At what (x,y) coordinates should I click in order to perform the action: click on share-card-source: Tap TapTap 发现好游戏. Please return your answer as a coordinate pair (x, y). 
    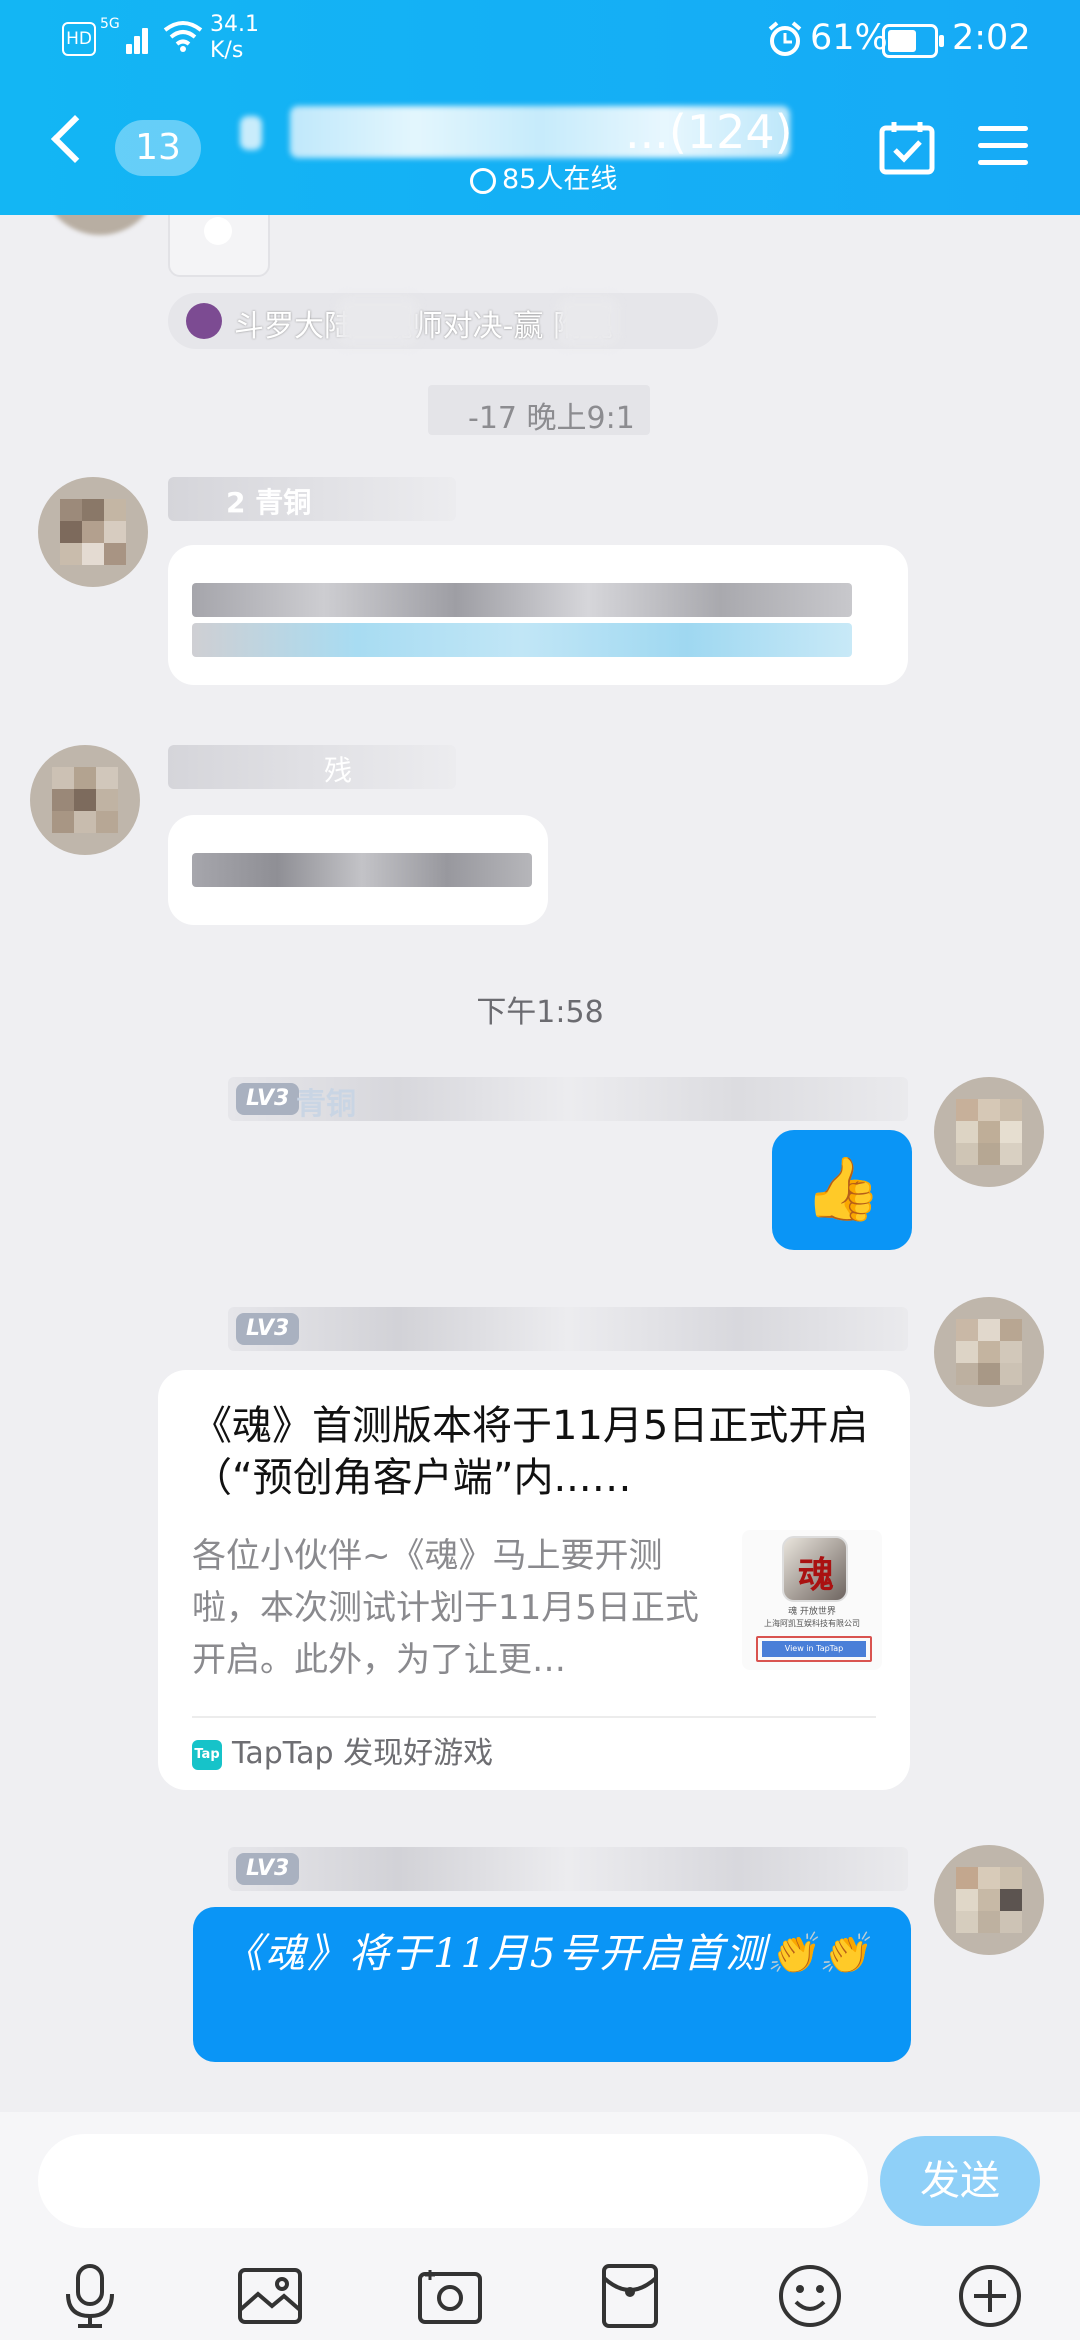
    Looking at the image, I should click on (342, 1754).